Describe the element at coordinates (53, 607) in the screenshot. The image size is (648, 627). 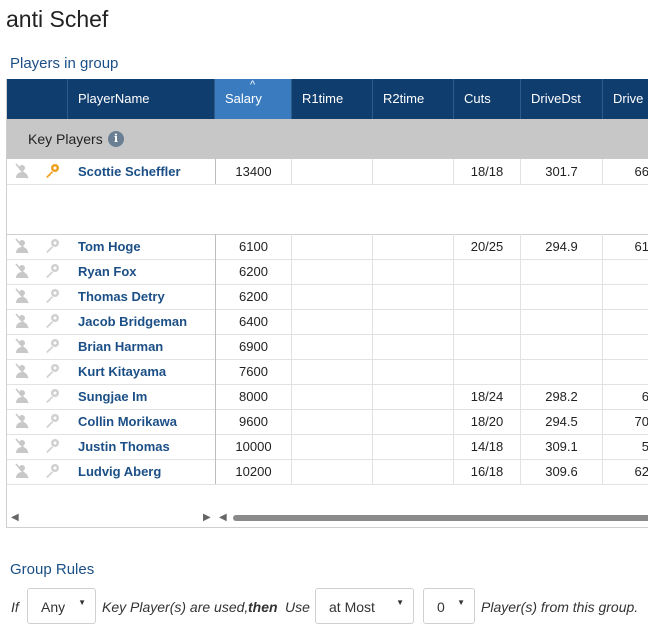
I see `condition-value: Any` at that location.